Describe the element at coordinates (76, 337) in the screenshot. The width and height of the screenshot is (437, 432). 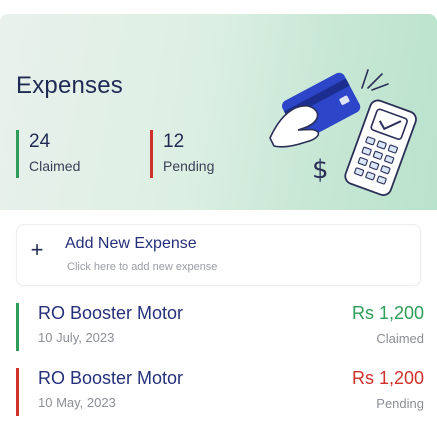
I see `expense-date: 10 July, 2023` at that location.